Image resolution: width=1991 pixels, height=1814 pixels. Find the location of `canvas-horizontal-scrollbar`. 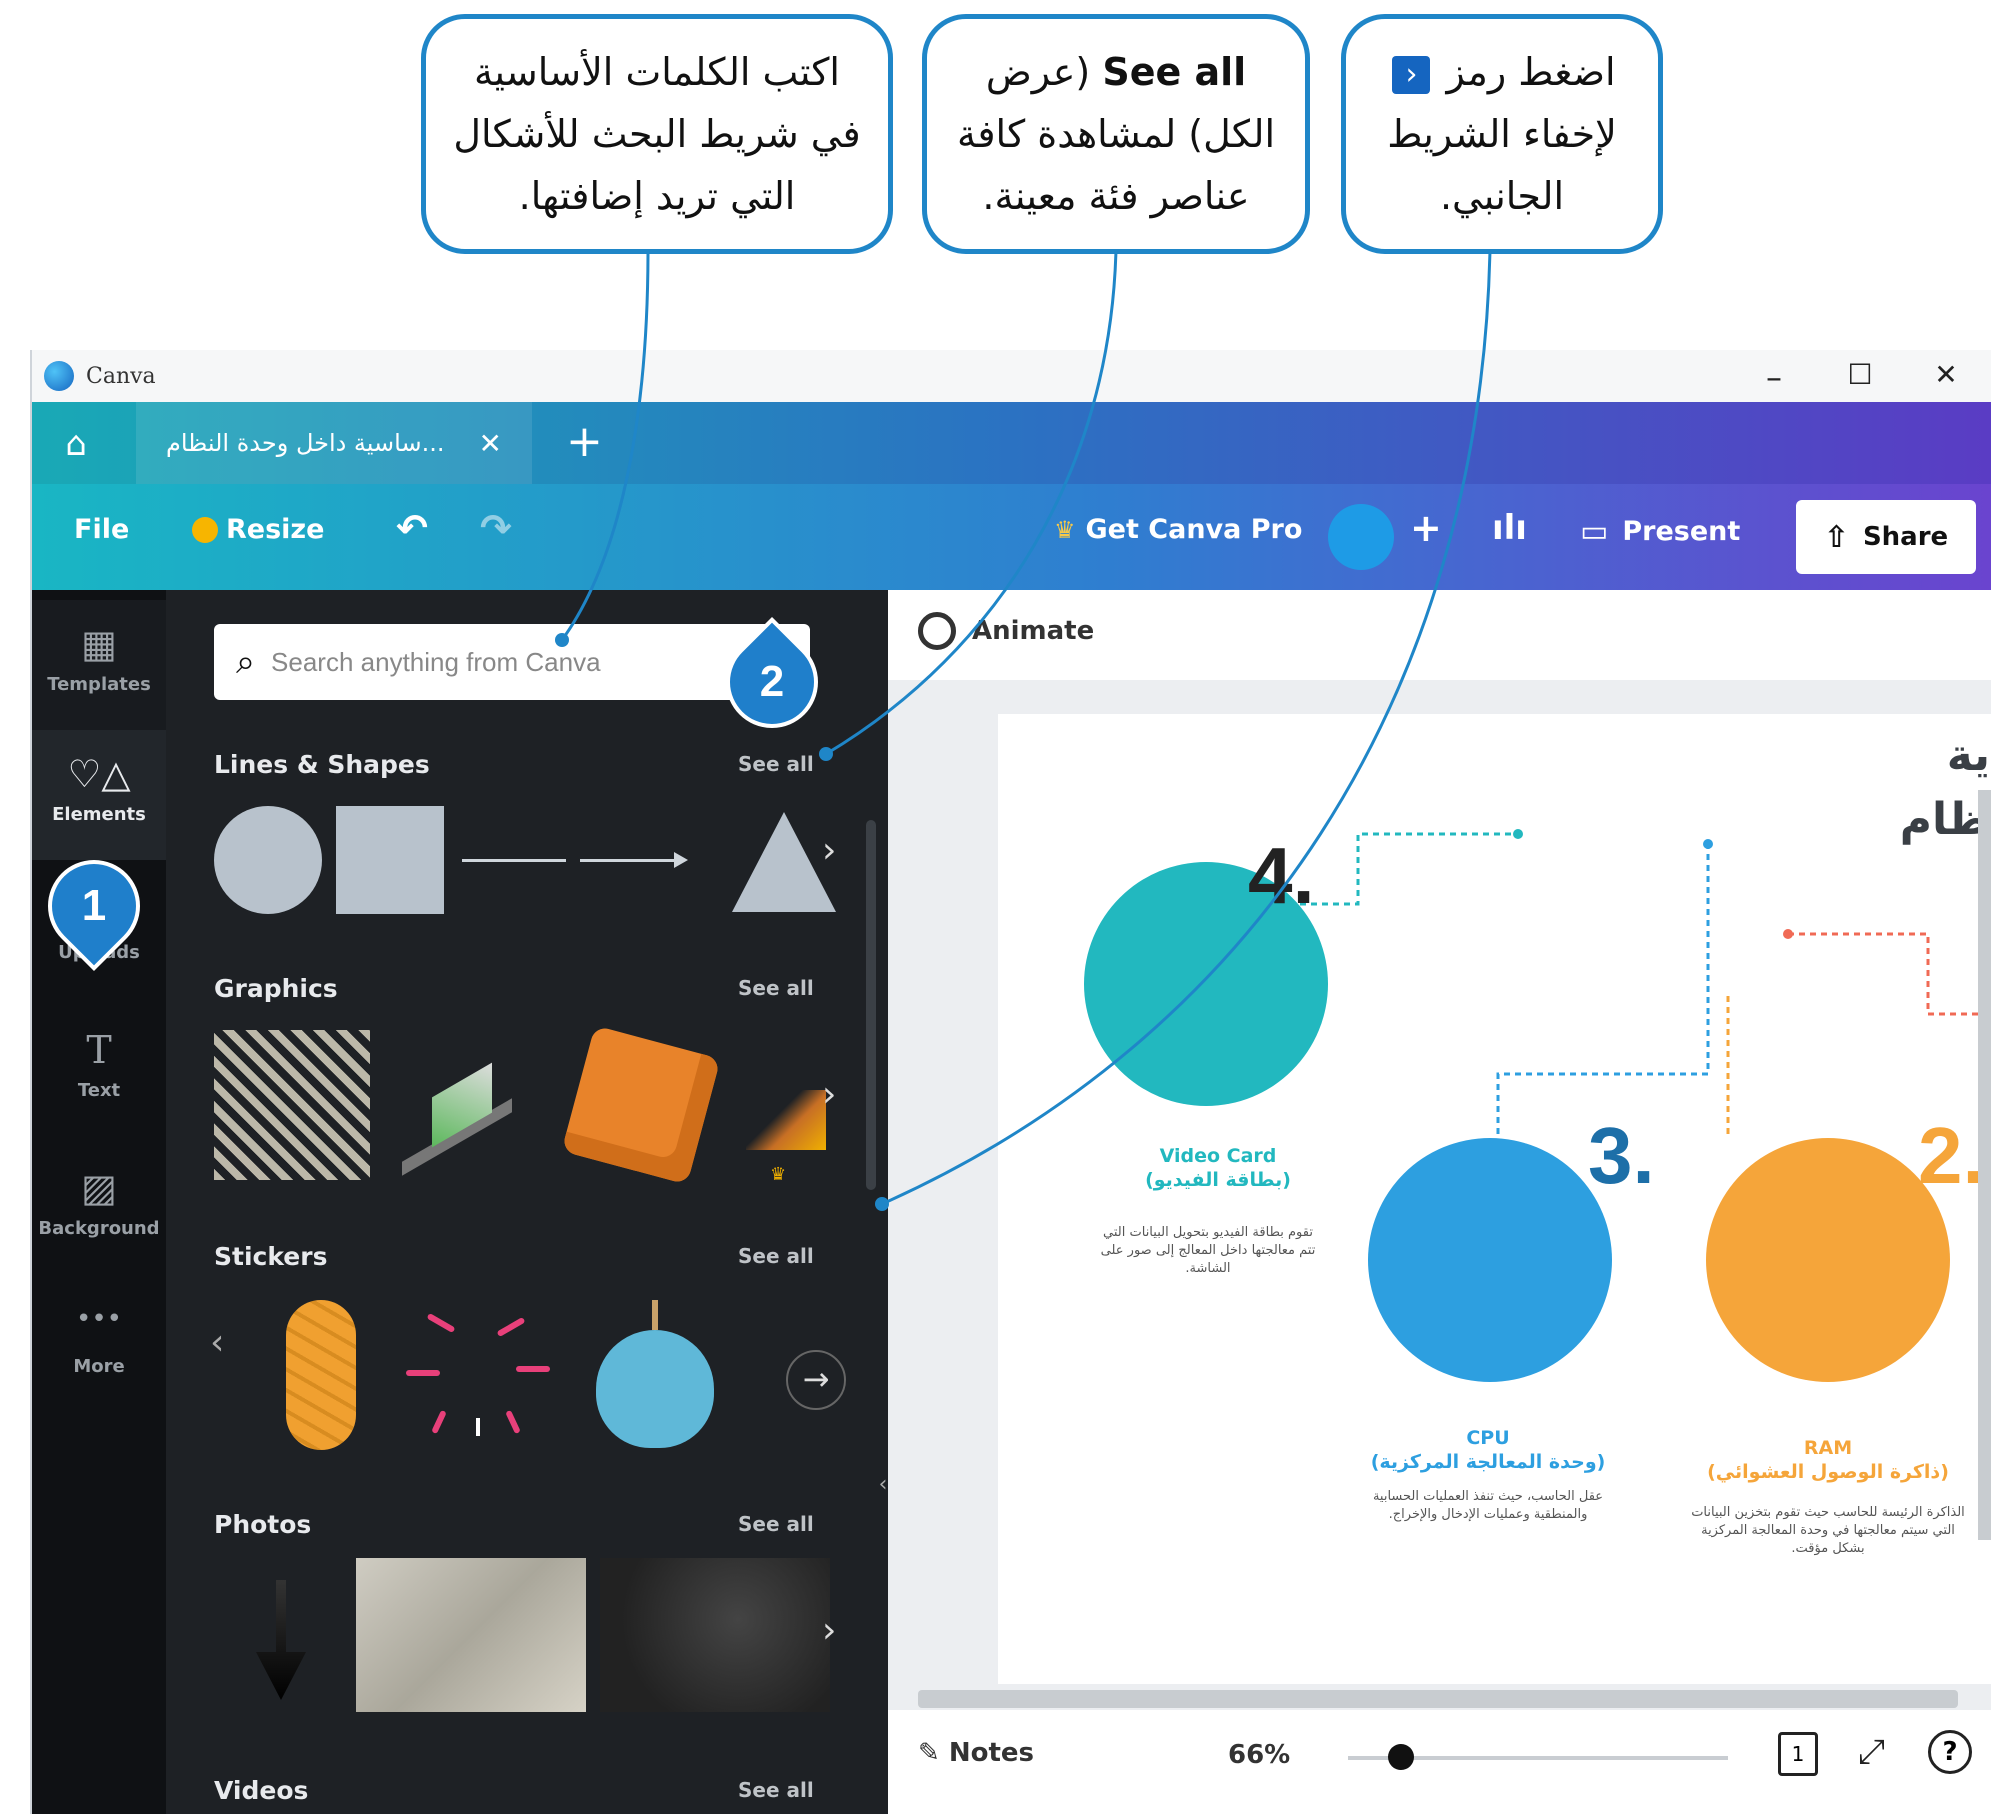

canvas-horizontal-scrollbar is located at coordinates (1438, 1699).